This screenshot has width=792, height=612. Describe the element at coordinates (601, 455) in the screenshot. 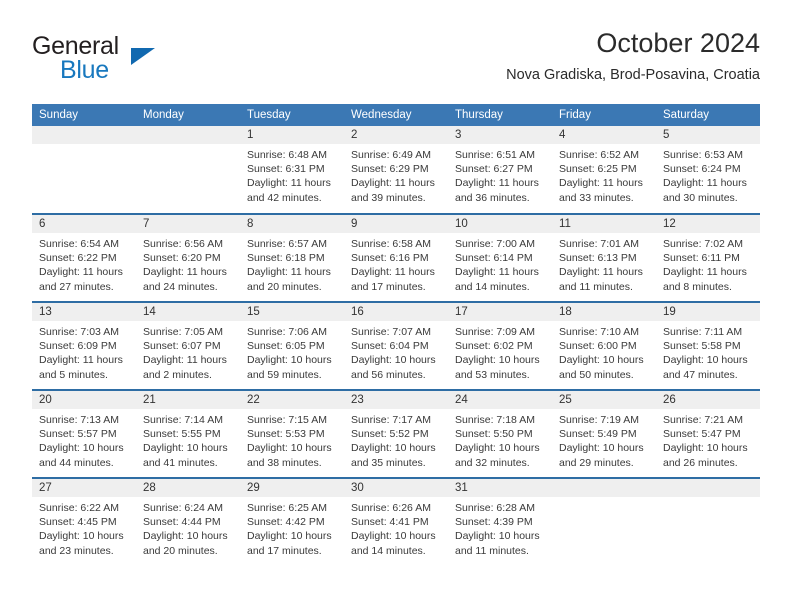

I see `daylight-text: Daylight: 10 hours and 29 minutes.` at that location.